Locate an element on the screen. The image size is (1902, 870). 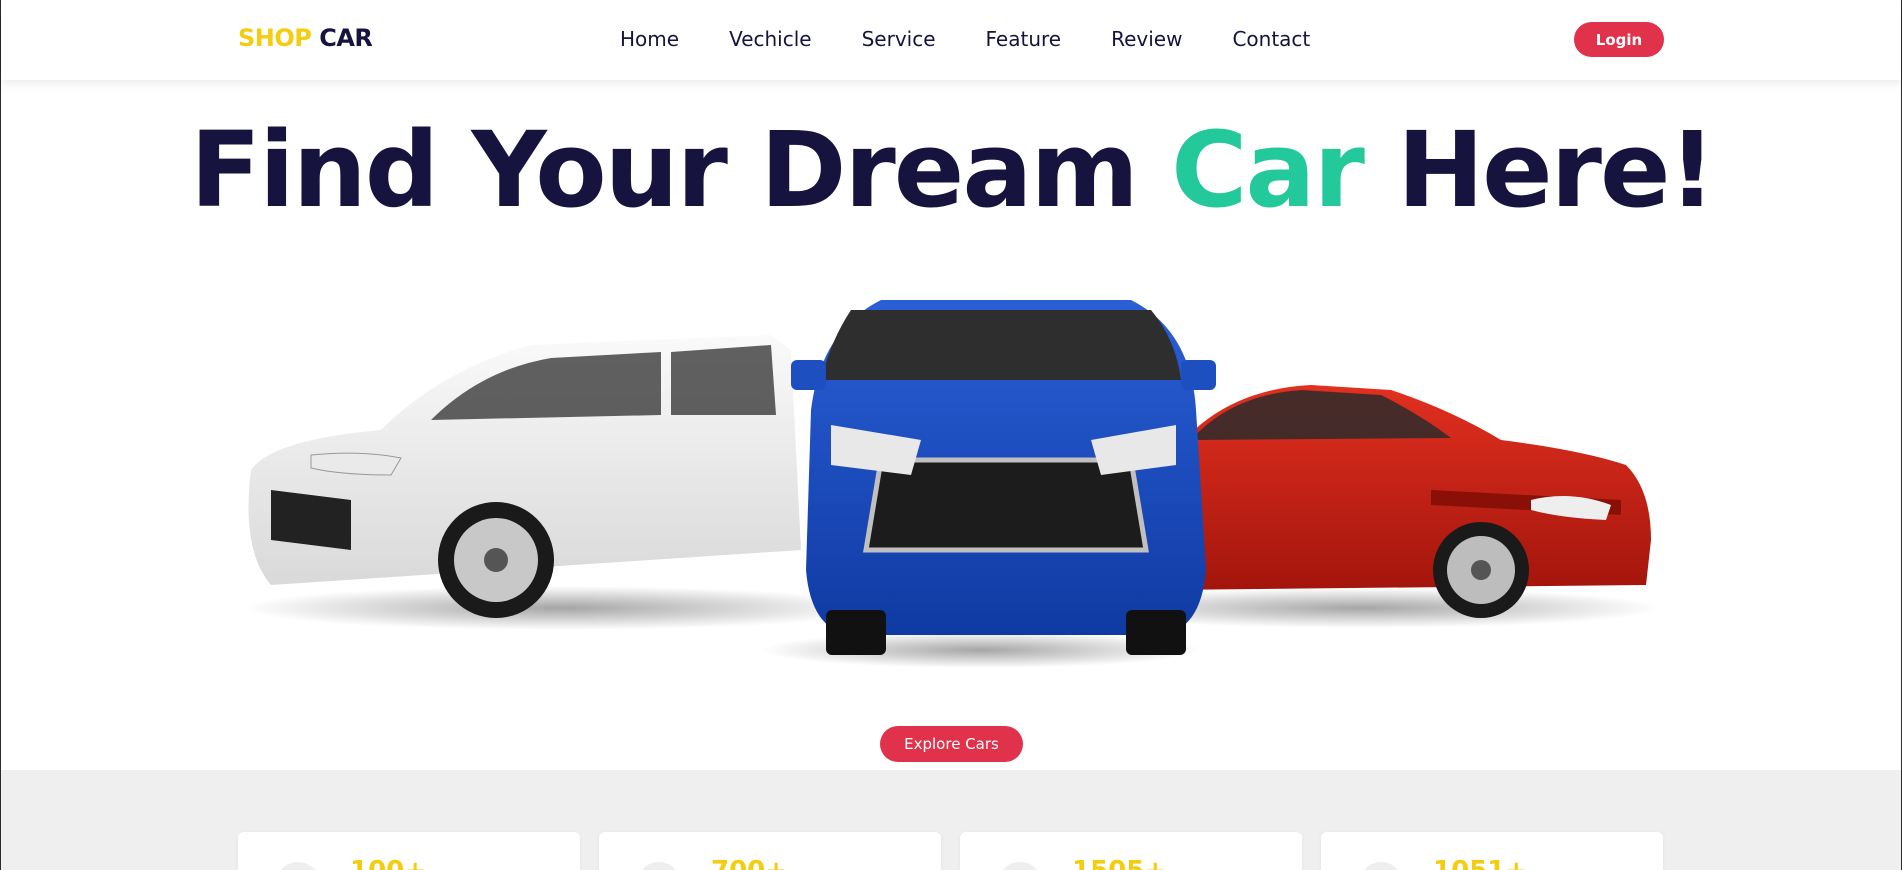
nav-feature: Feature is located at coordinates (1024, 39).